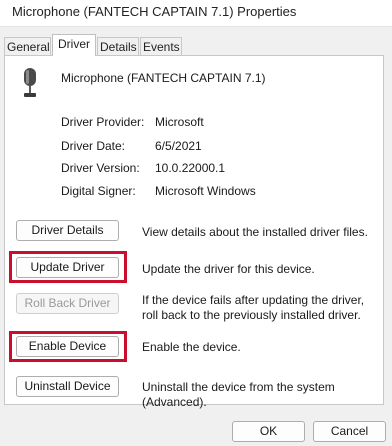 This screenshot has width=392, height=446. Describe the element at coordinates (103, 122) in the screenshot. I see `driver-provider-label: Driver Provider:` at that location.